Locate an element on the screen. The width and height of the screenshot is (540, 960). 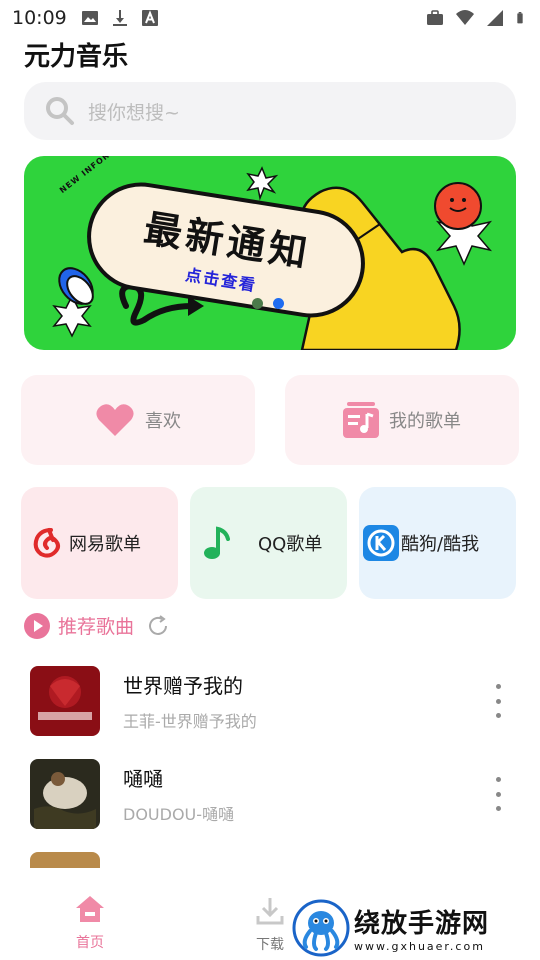
song-row-partial is located at coordinates (270, 860).